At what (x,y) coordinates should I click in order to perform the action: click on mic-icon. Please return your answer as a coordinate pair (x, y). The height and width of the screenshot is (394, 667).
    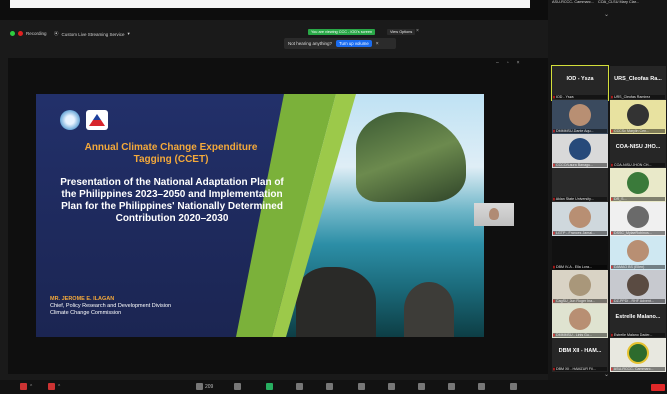
    Looking at the image, I should click on (23, 386).